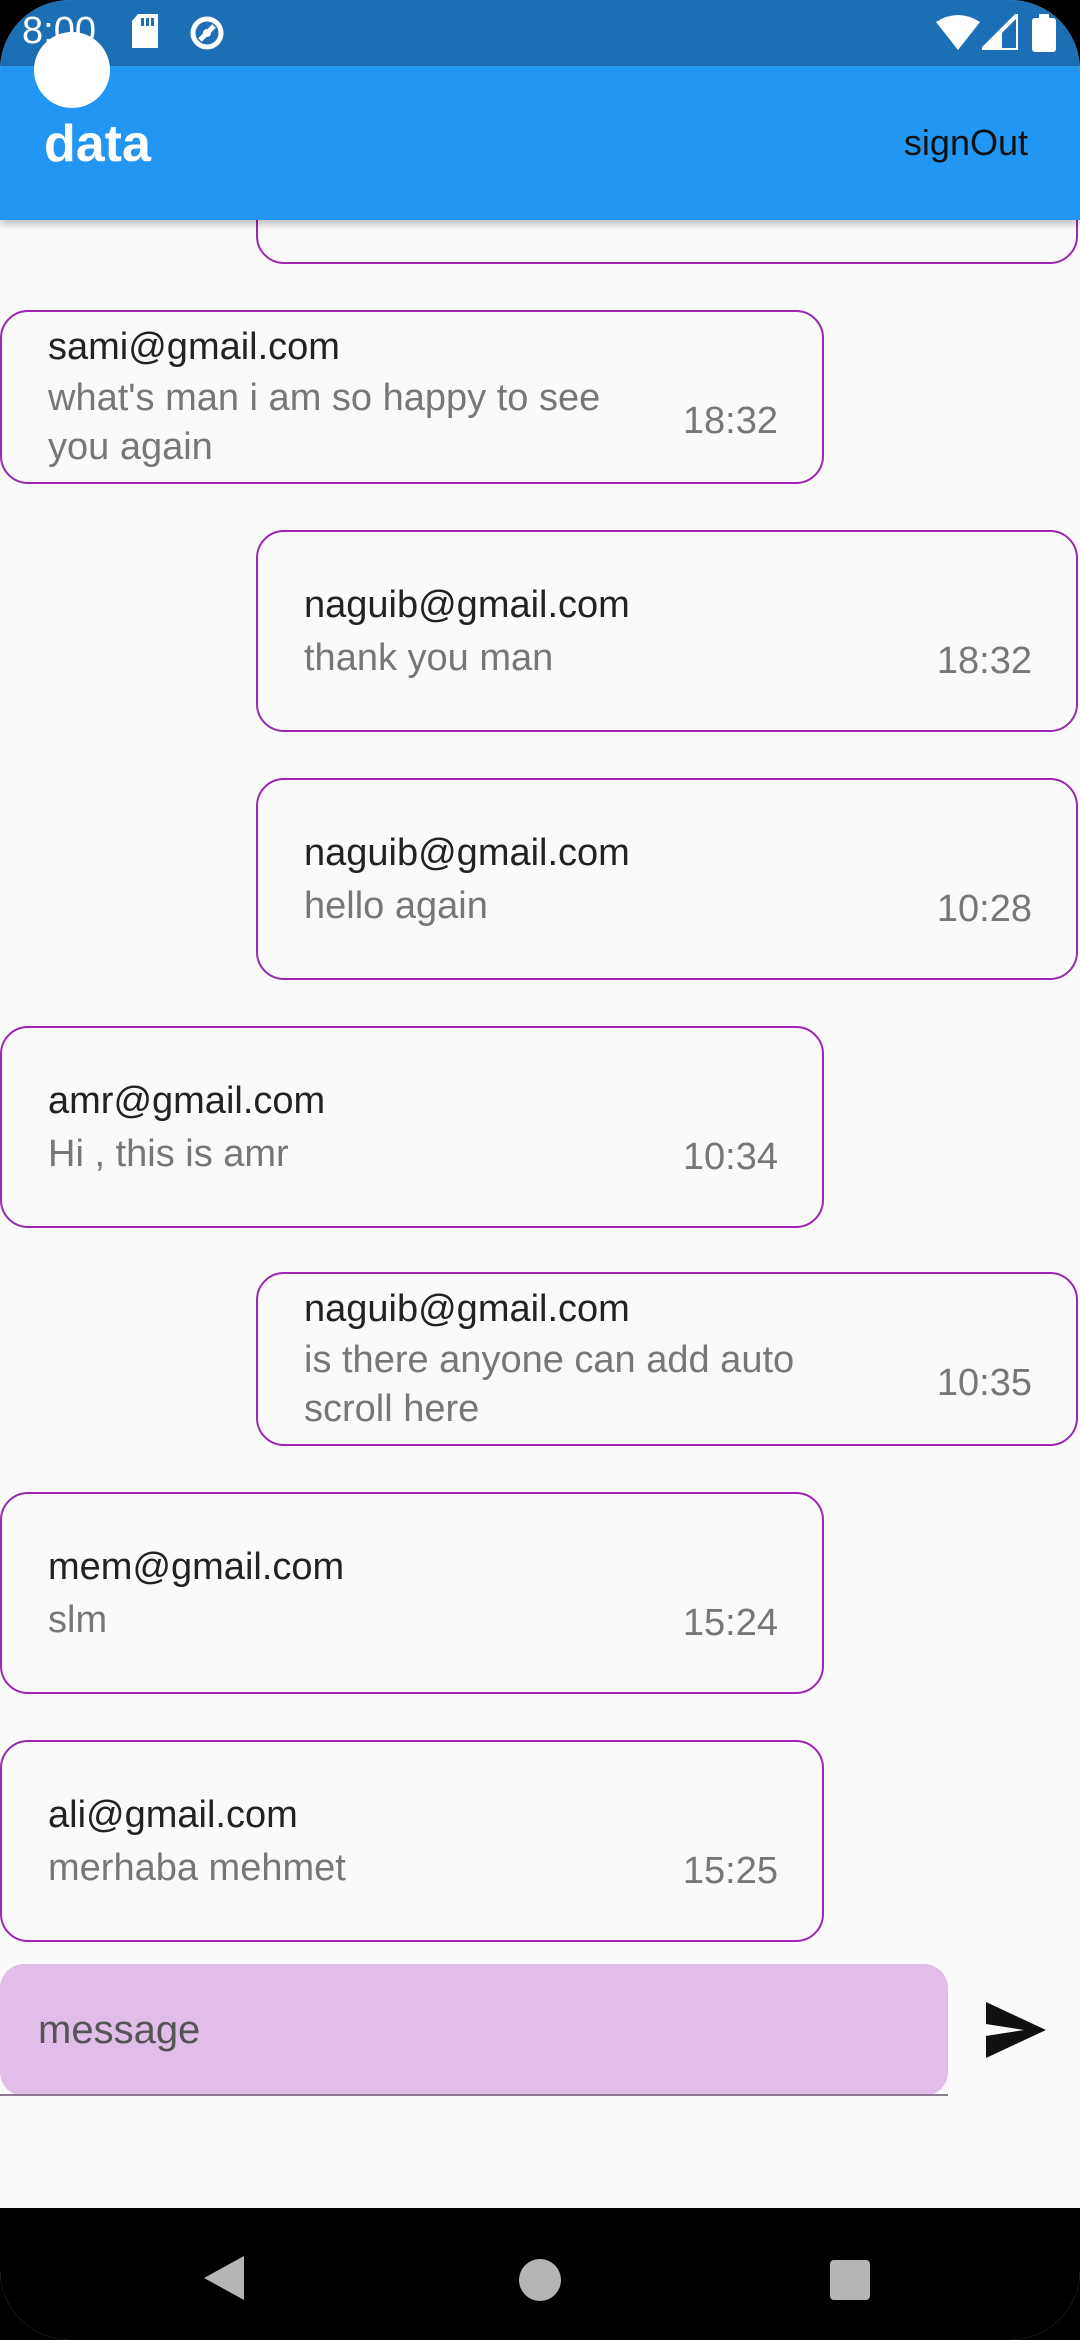 Image resolution: width=1080 pixels, height=2340 pixels. I want to click on message-bubble-partial, so click(667, 242).